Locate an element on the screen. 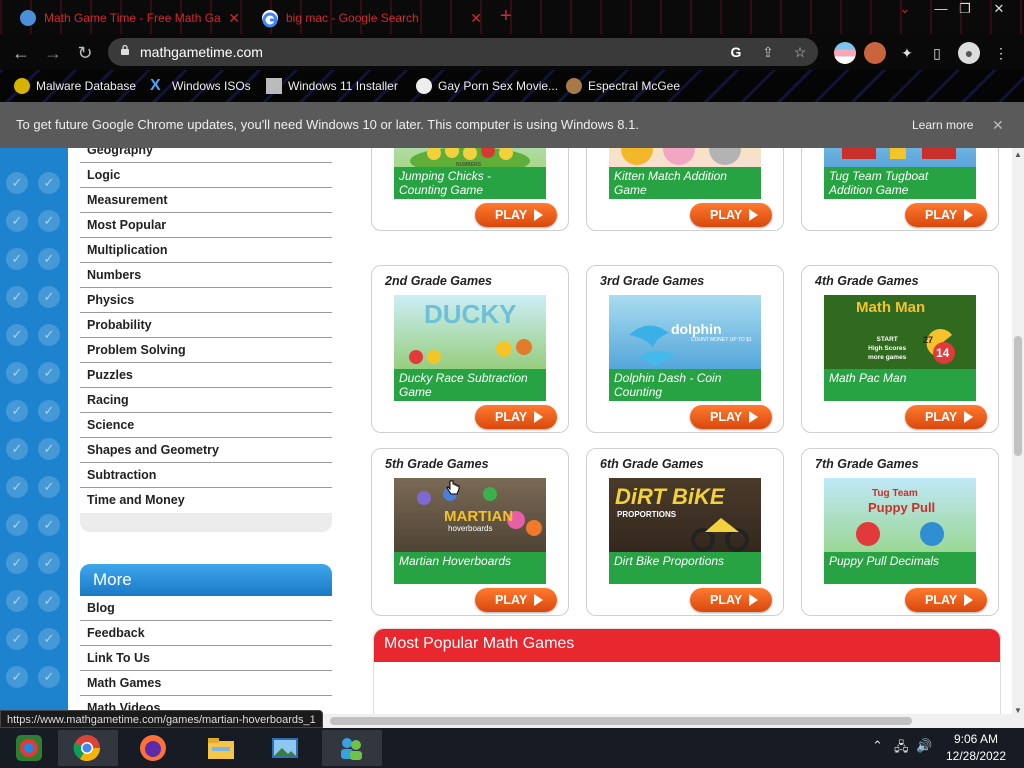 The image size is (1024, 768). new-tab-button: + is located at coordinates (506, 16).